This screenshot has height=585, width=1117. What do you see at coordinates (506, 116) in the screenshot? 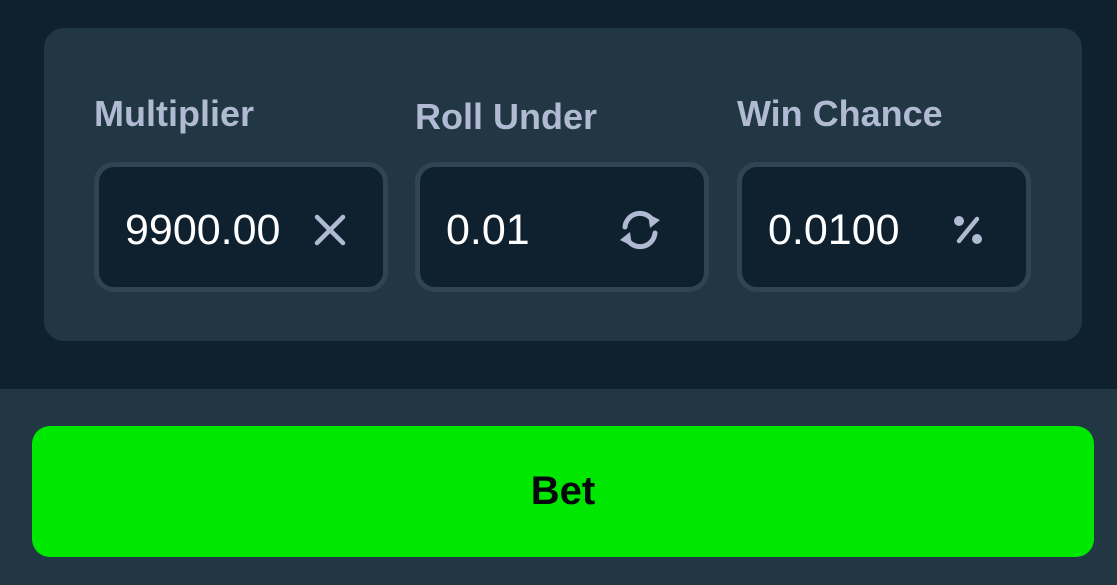
I see `roll-under-label: Roll Under` at bounding box center [506, 116].